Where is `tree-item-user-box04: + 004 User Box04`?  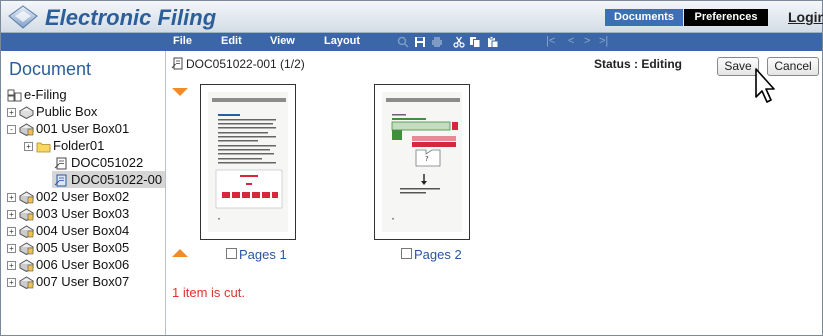
tree-item-user-box04: + 004 User Box04 is located at coordinates (68, 230).